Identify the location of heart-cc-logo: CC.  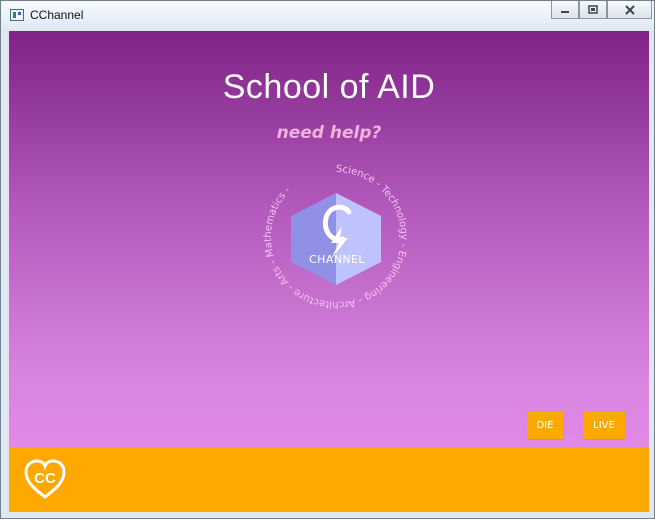
(45, 479).